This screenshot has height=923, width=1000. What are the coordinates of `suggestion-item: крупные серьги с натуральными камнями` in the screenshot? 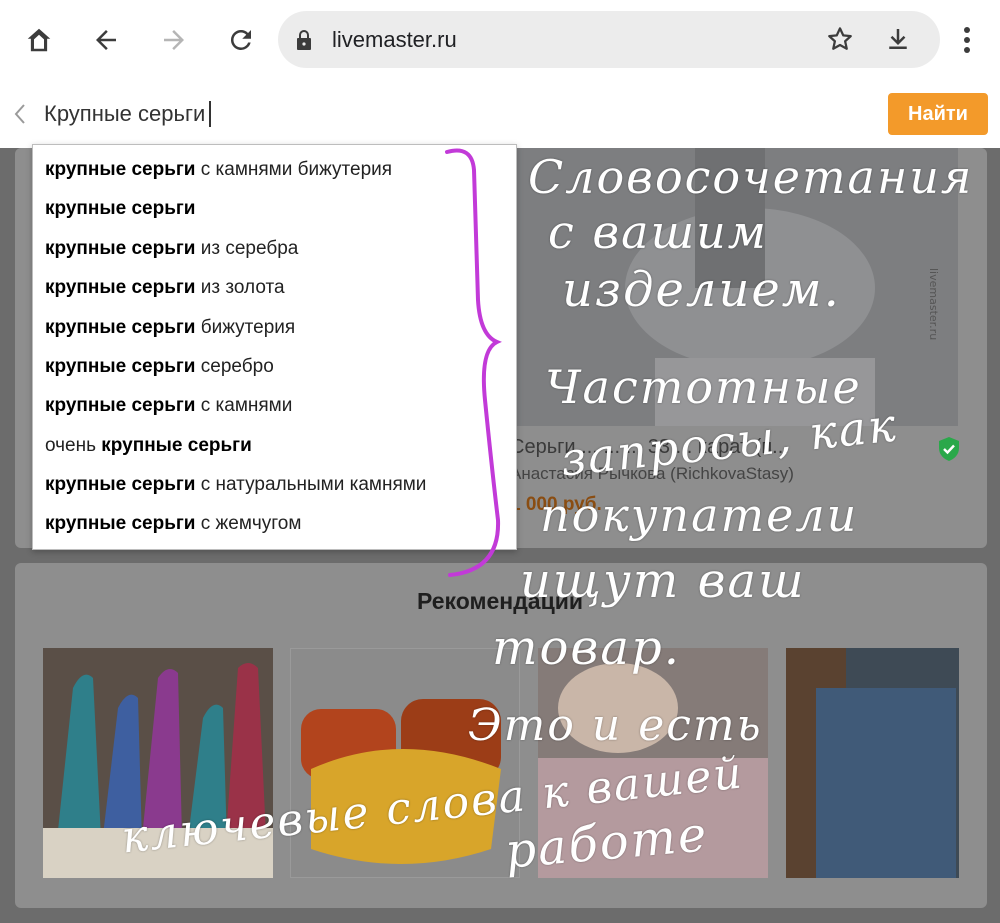 It's located at (235, 485).